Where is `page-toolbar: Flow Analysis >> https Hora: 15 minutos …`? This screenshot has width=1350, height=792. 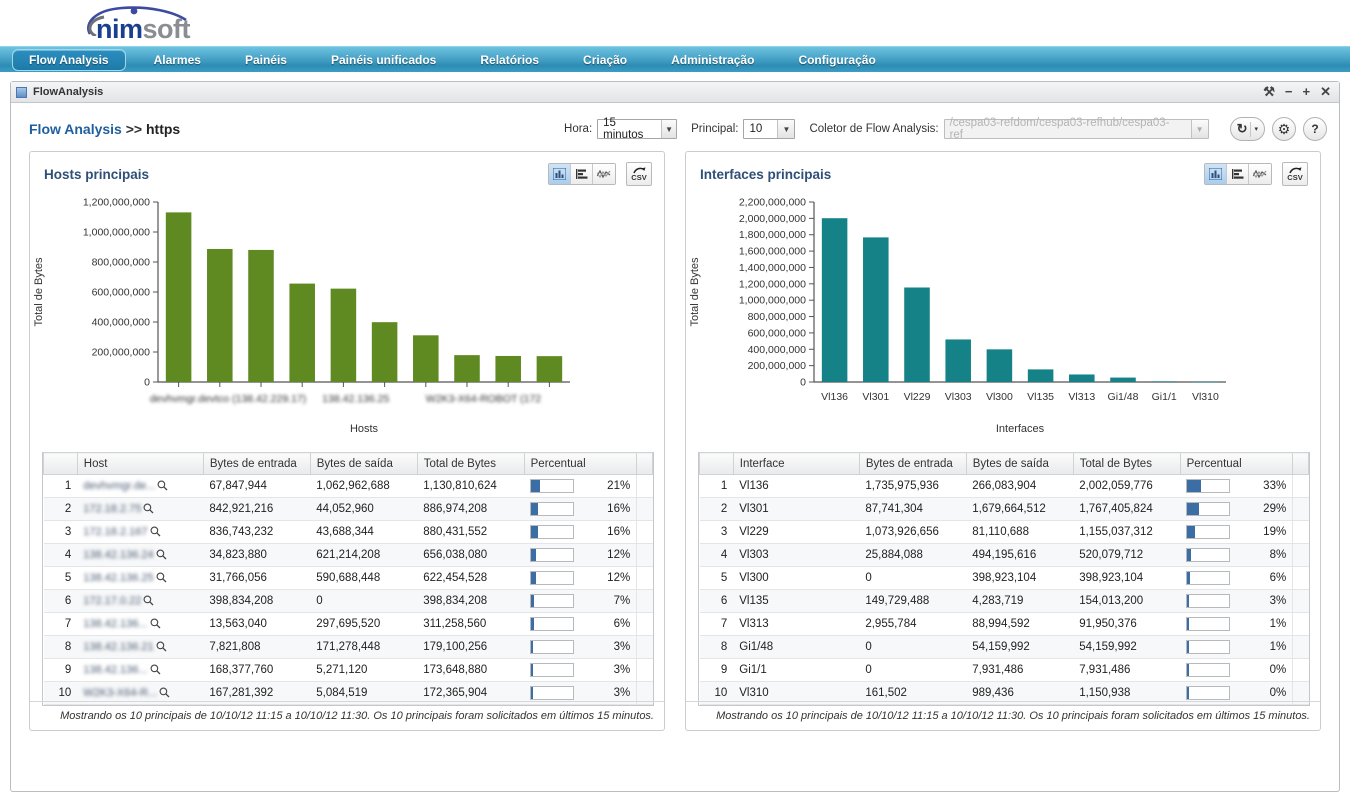
page-toolbar: Flow Analysis >> https Hora: 15 minutos … is located at coordinates (675, 125).